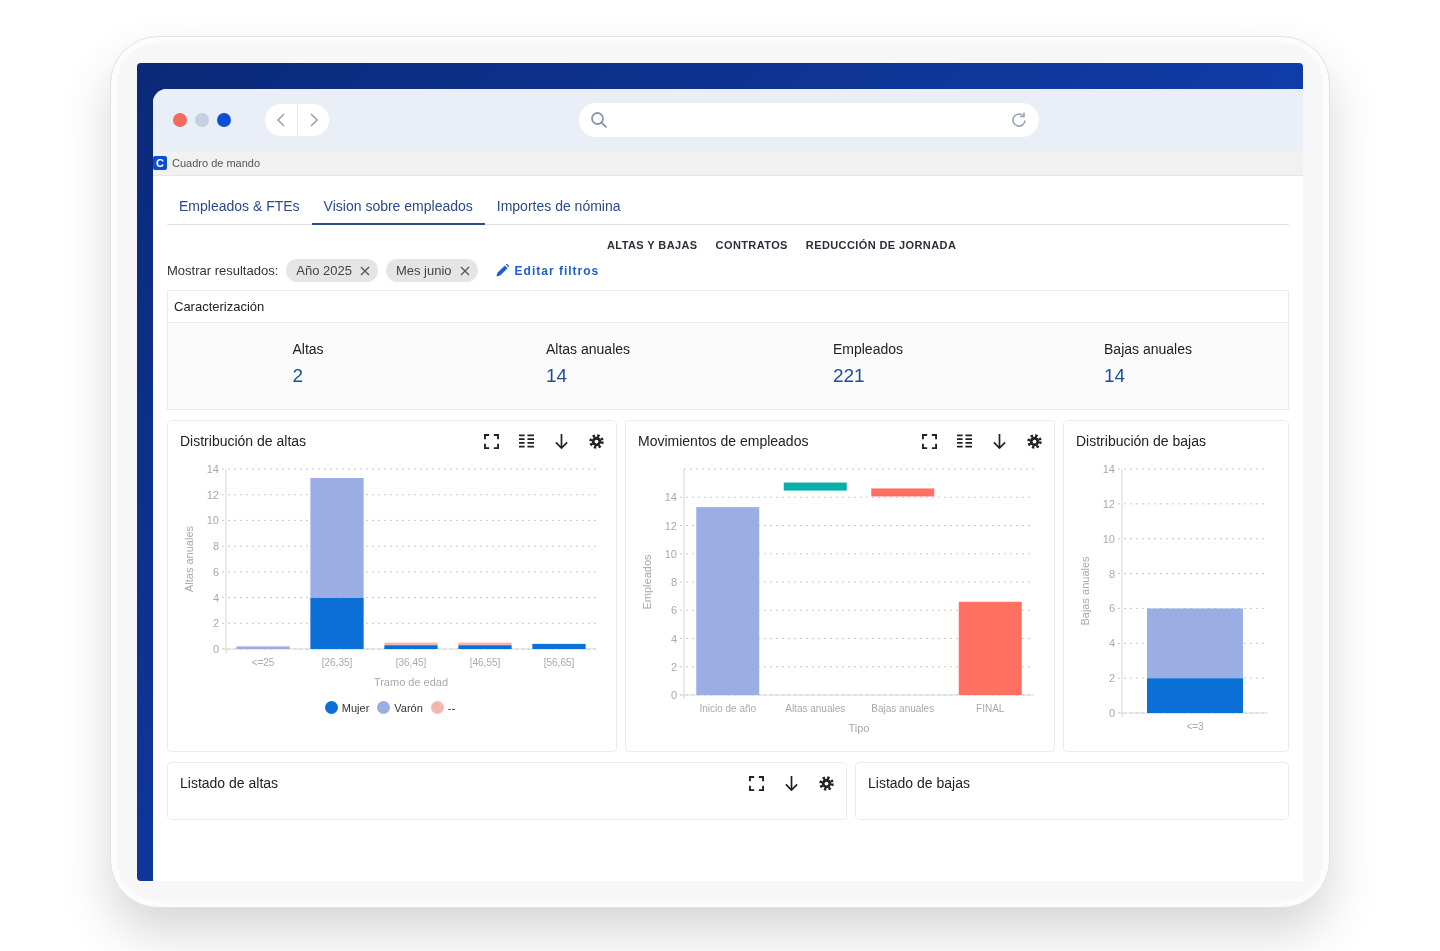 This screenshot has height=951, width=1440. Describe the element at coordinates (239, 205) in the screenshot. I see `tab: Empleados & FTEs` at that location.